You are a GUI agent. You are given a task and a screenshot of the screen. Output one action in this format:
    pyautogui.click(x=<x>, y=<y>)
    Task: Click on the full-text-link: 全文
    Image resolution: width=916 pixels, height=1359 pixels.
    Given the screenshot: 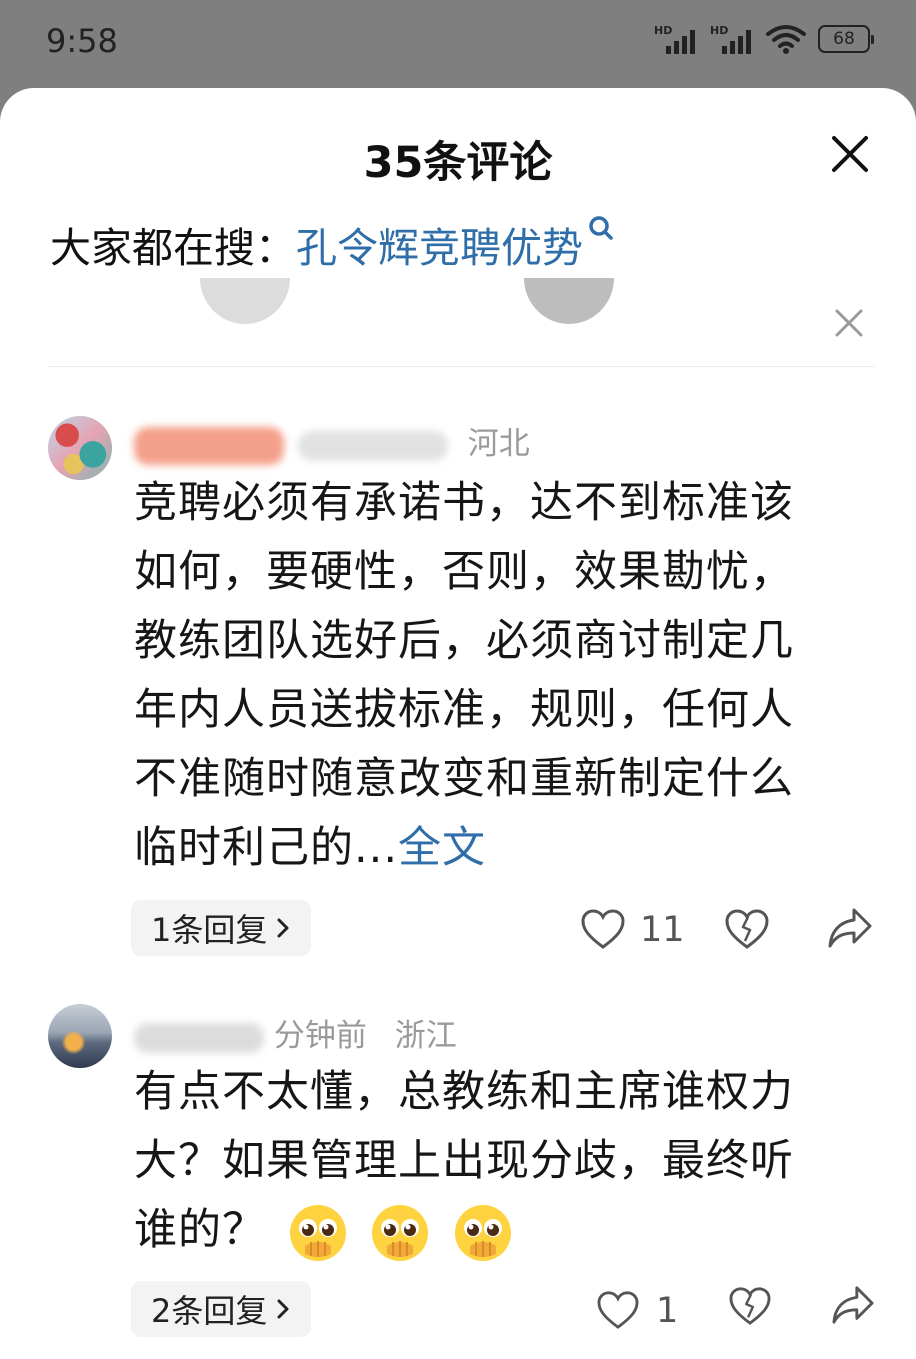 What is the action you would take?
    pyautogui.click(x=442, y=848)
    